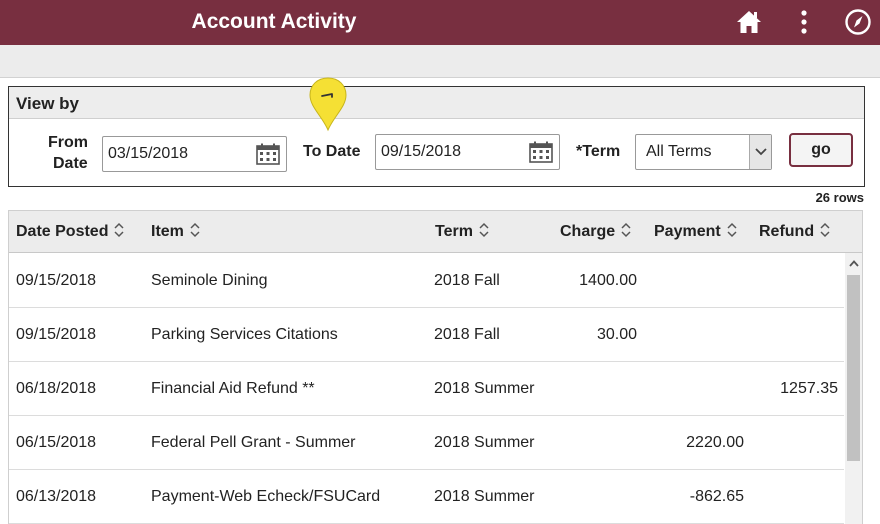 The width and height of the screenshot is (880, 524). Describe the element at coordinates (853, 368) in the screenshot. I see `scrollbar-thumb` at that location.